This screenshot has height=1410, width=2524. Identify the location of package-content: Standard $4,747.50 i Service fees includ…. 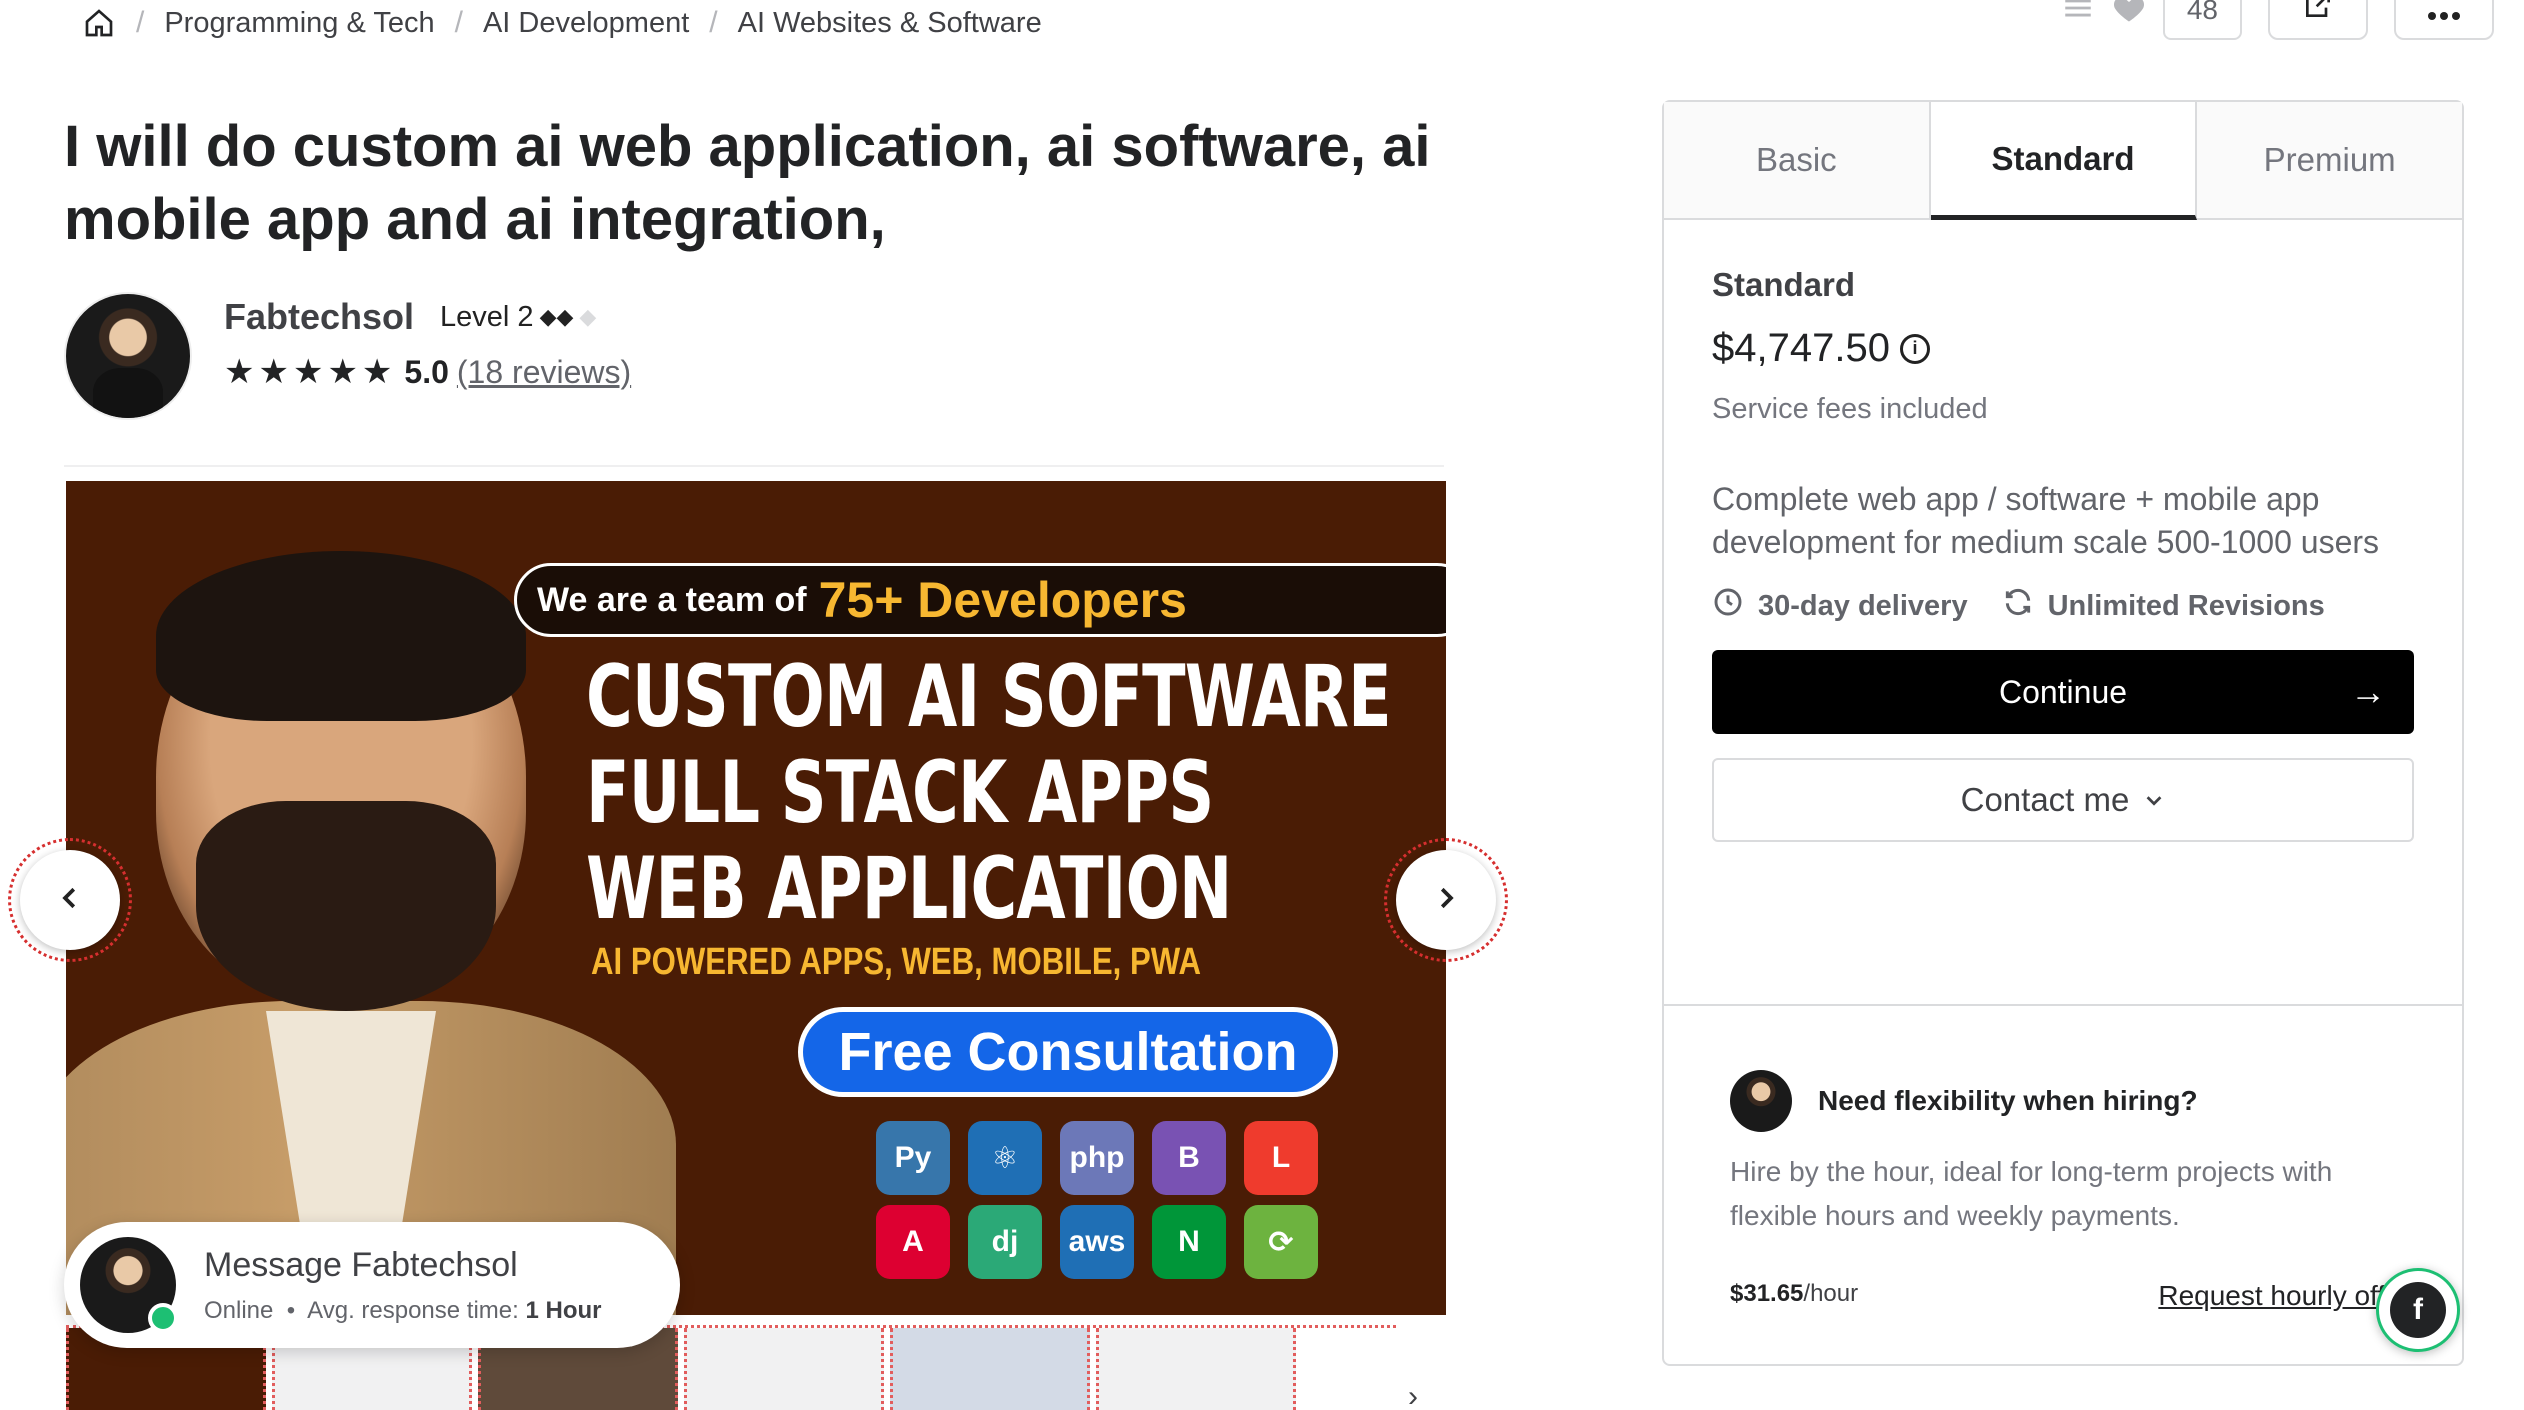
(2063, 531).